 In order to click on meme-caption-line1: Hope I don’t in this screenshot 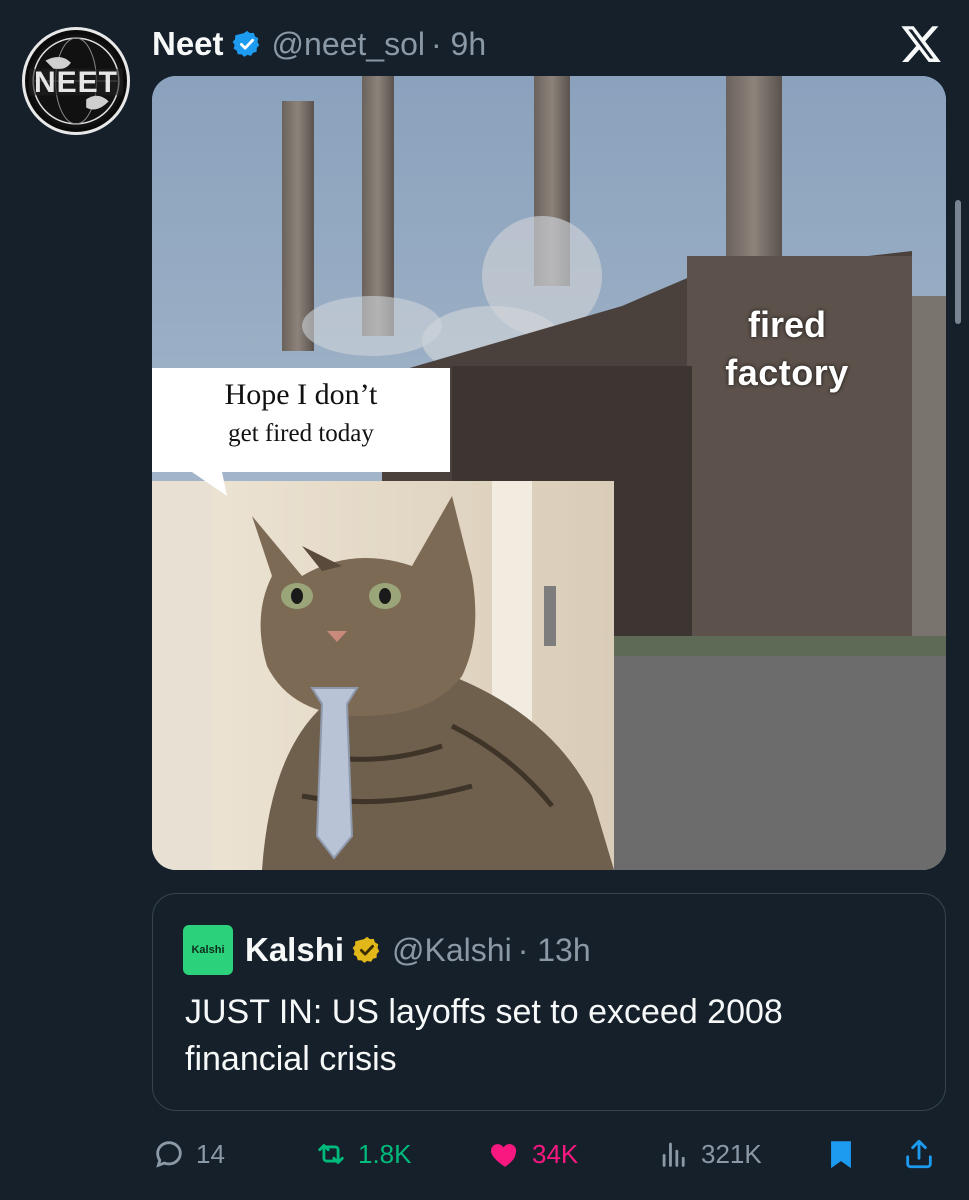, I will do `click(301, 394)`.